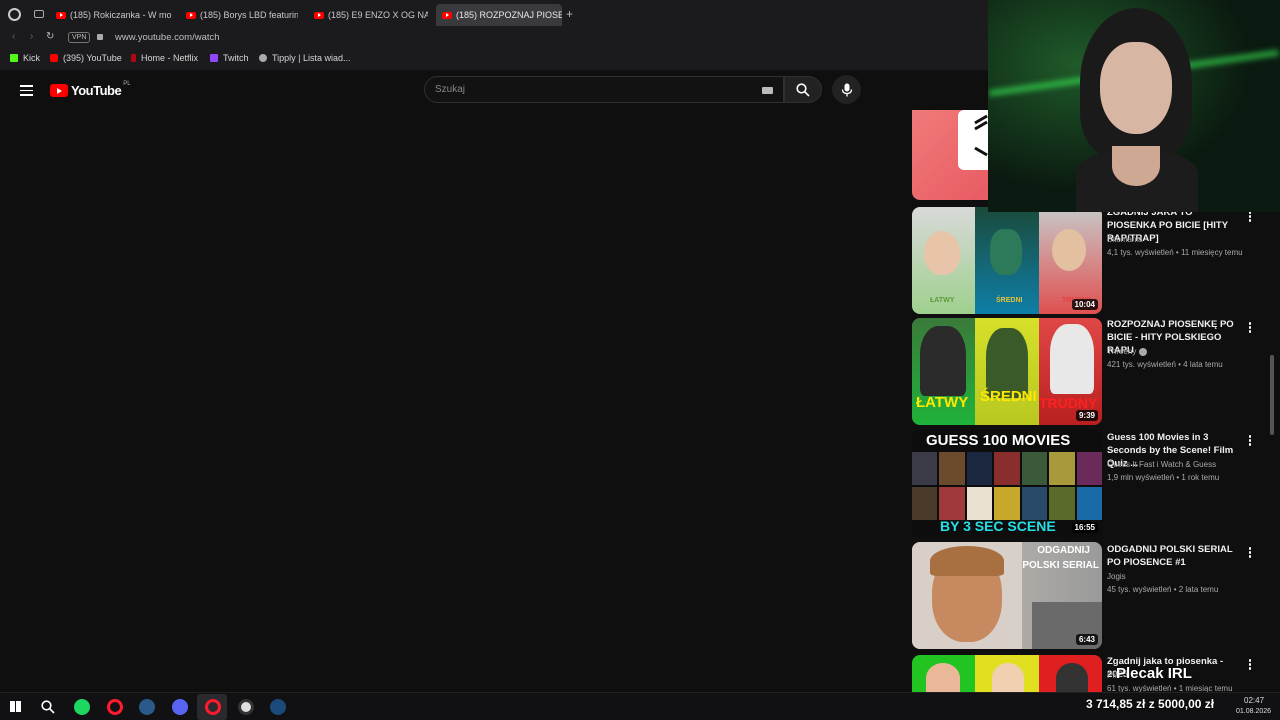 This screenshot has height=720, width=1280. What do you see at coordinates (951, 155) in the screenshot?
I see `video-thumbnail-partial` at bounding box center [951, 155].